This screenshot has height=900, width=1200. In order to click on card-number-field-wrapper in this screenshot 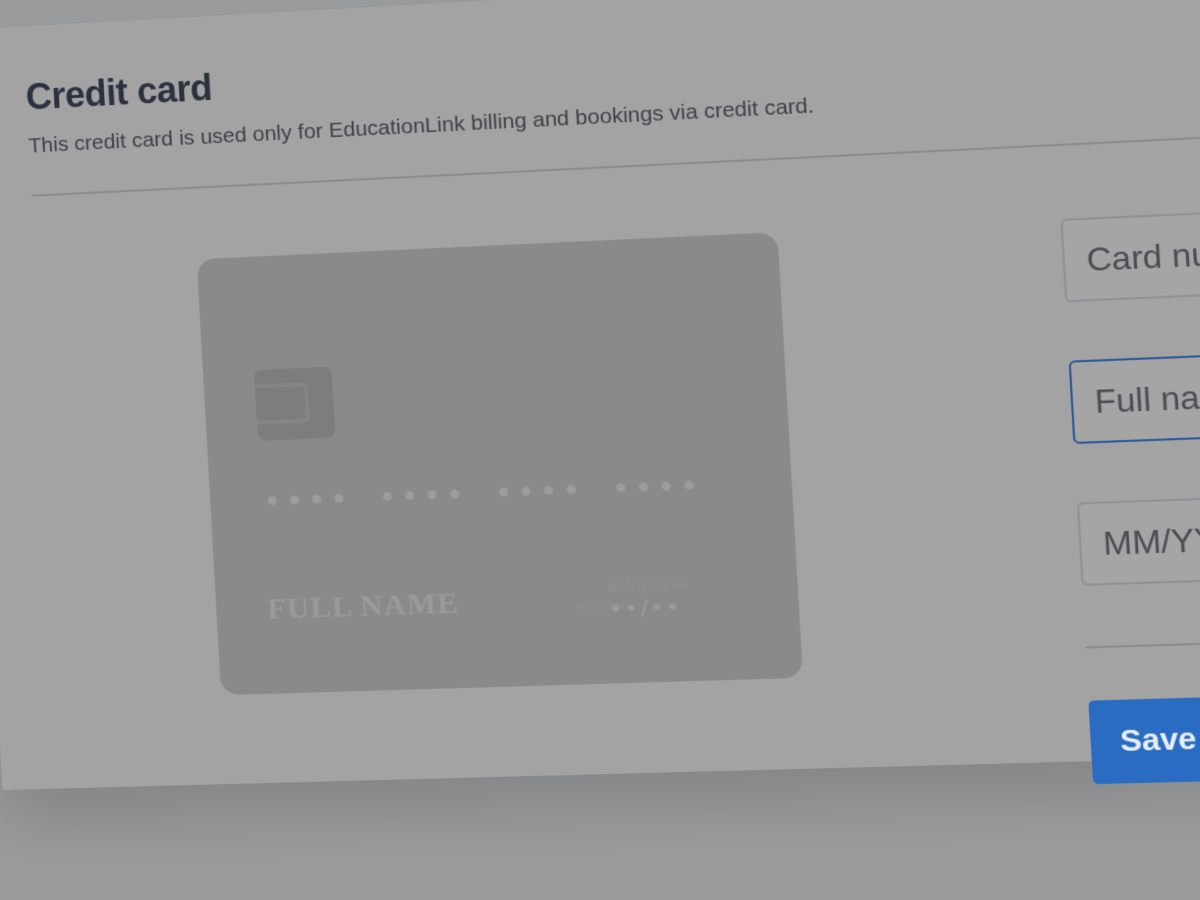, I will do `click(1130, 253)`.